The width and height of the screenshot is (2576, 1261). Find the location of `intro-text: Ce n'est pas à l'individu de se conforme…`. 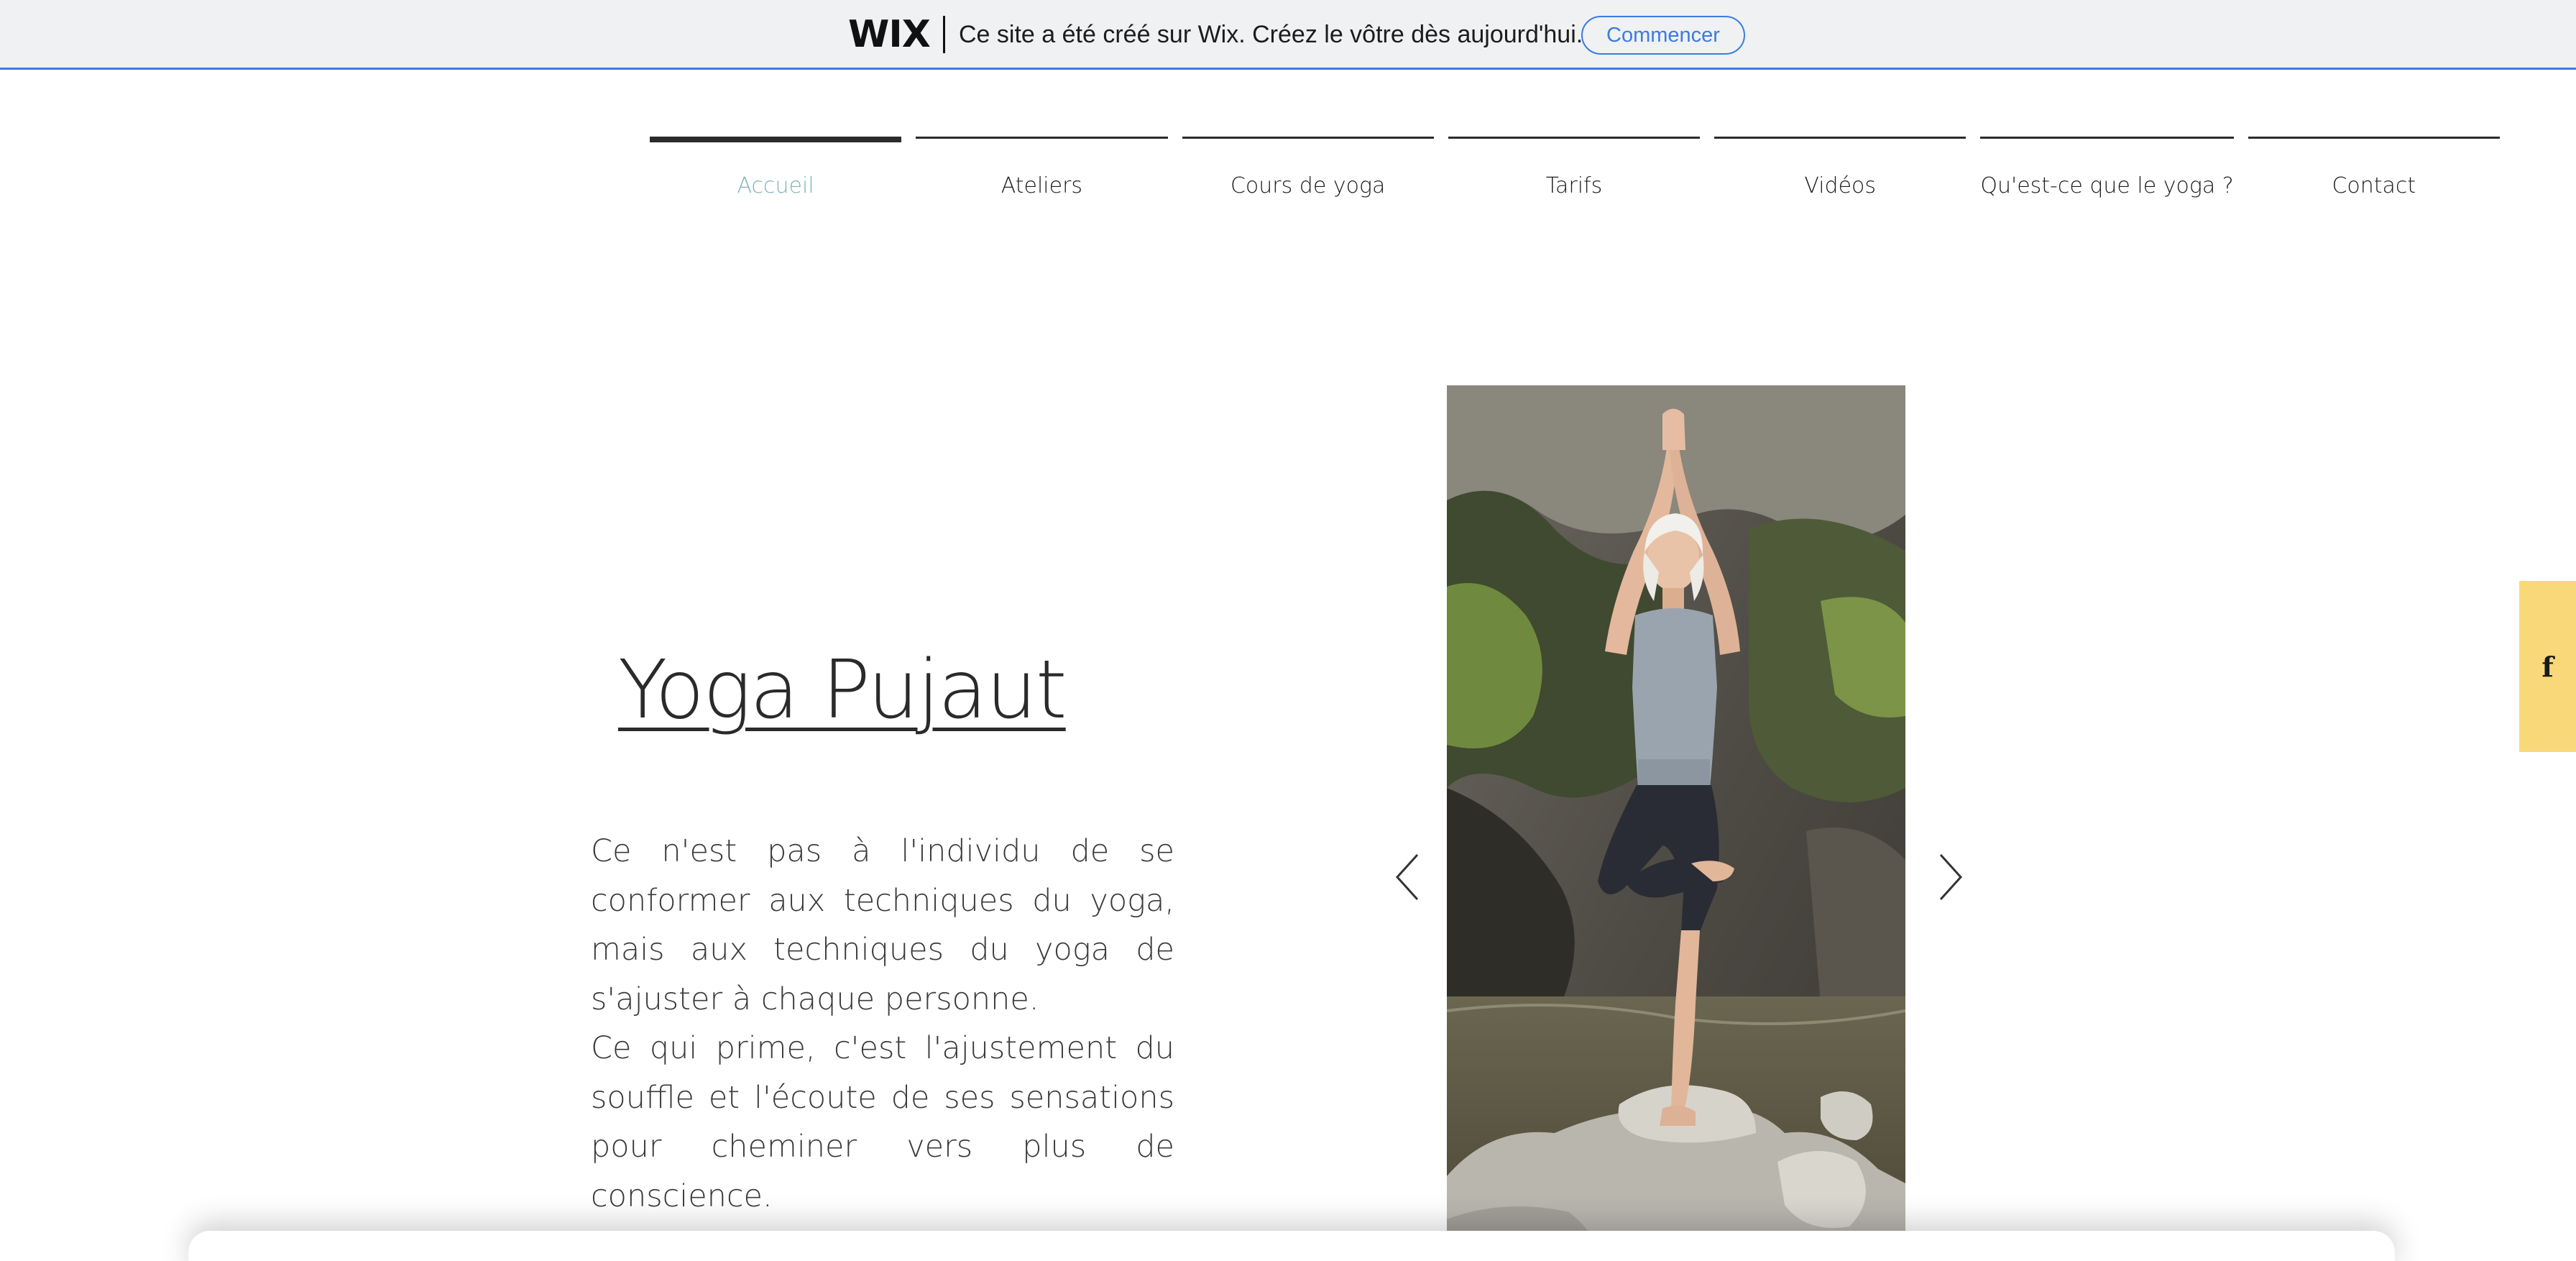

intro-text: Ce n'est pas à l'individu de se conforme… is located at coordinates (882, 1024).